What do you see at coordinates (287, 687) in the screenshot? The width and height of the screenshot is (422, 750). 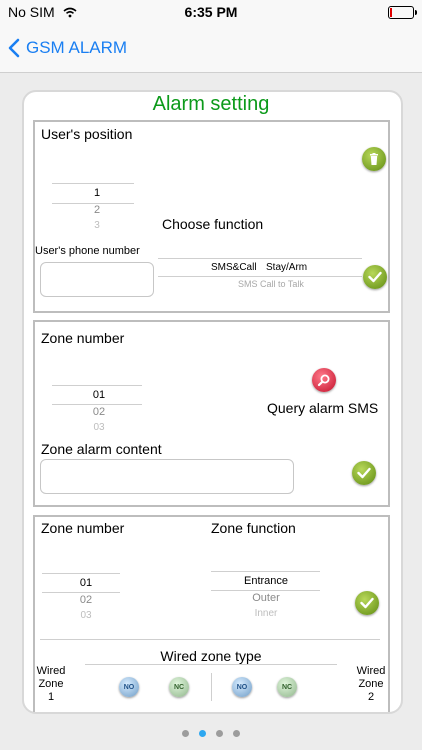 I see `zone2-nc-button: NC` at bounding box center [287, 687].